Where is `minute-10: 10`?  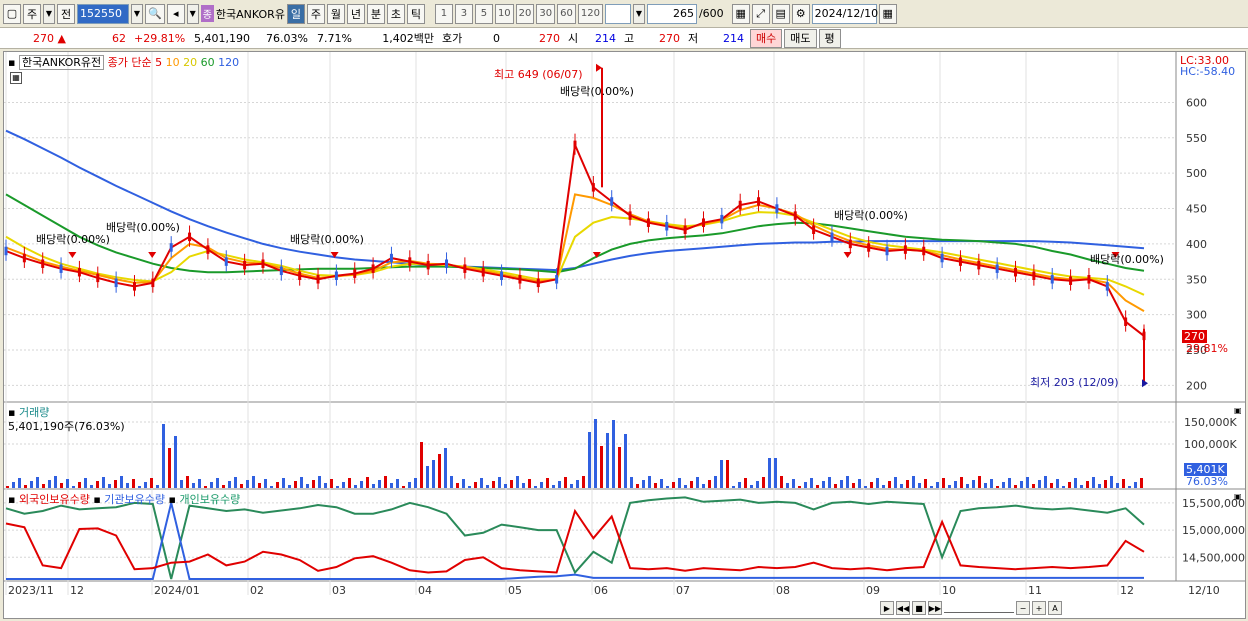
minute-10: 10 is located at coordinates (504, 13).